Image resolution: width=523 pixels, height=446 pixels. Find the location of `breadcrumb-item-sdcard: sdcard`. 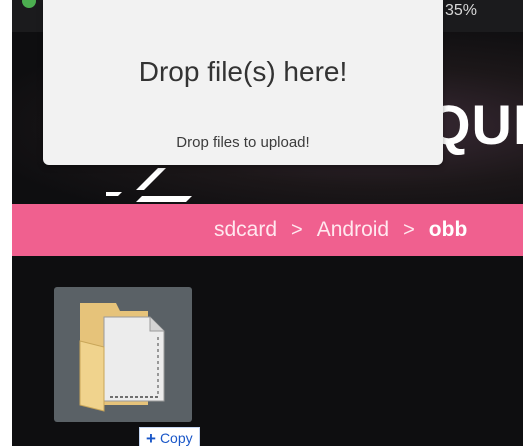

breadcrumb-item-sdcard: sdcard is located at coordinates (245, 230).